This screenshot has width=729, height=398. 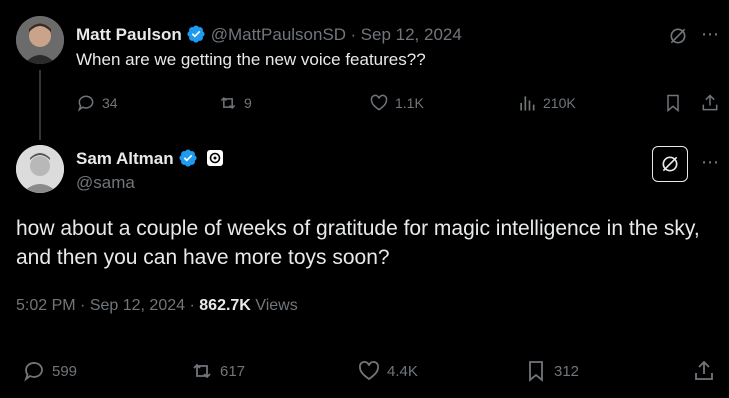 I want to click on views-count: 210K, so click(x=559, y=103).